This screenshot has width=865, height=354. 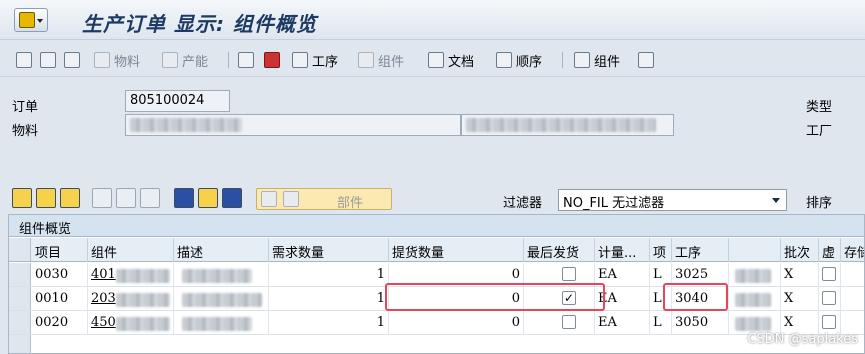 I want to click on cell-withdrawn-qty: 0, so click(x=456, y=323).